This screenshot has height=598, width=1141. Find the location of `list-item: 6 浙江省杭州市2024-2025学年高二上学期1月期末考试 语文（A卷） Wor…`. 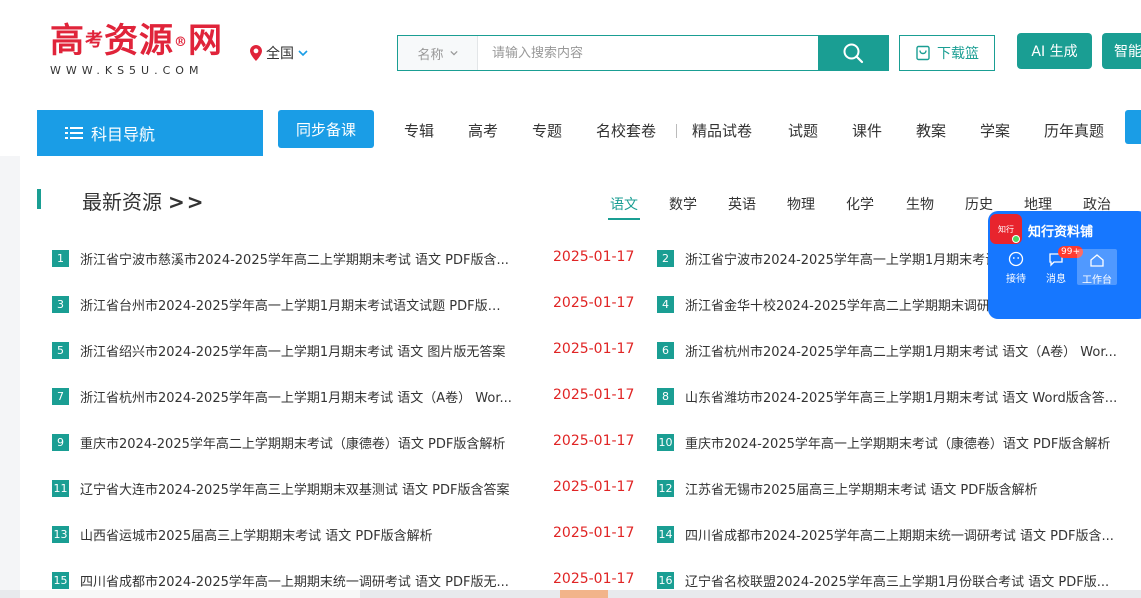

list-item: 6 浙江省杭州市2024-2025学年高二上学期1月期末考试 语文（A卷） Wor… is located at coordinates (899, 350).